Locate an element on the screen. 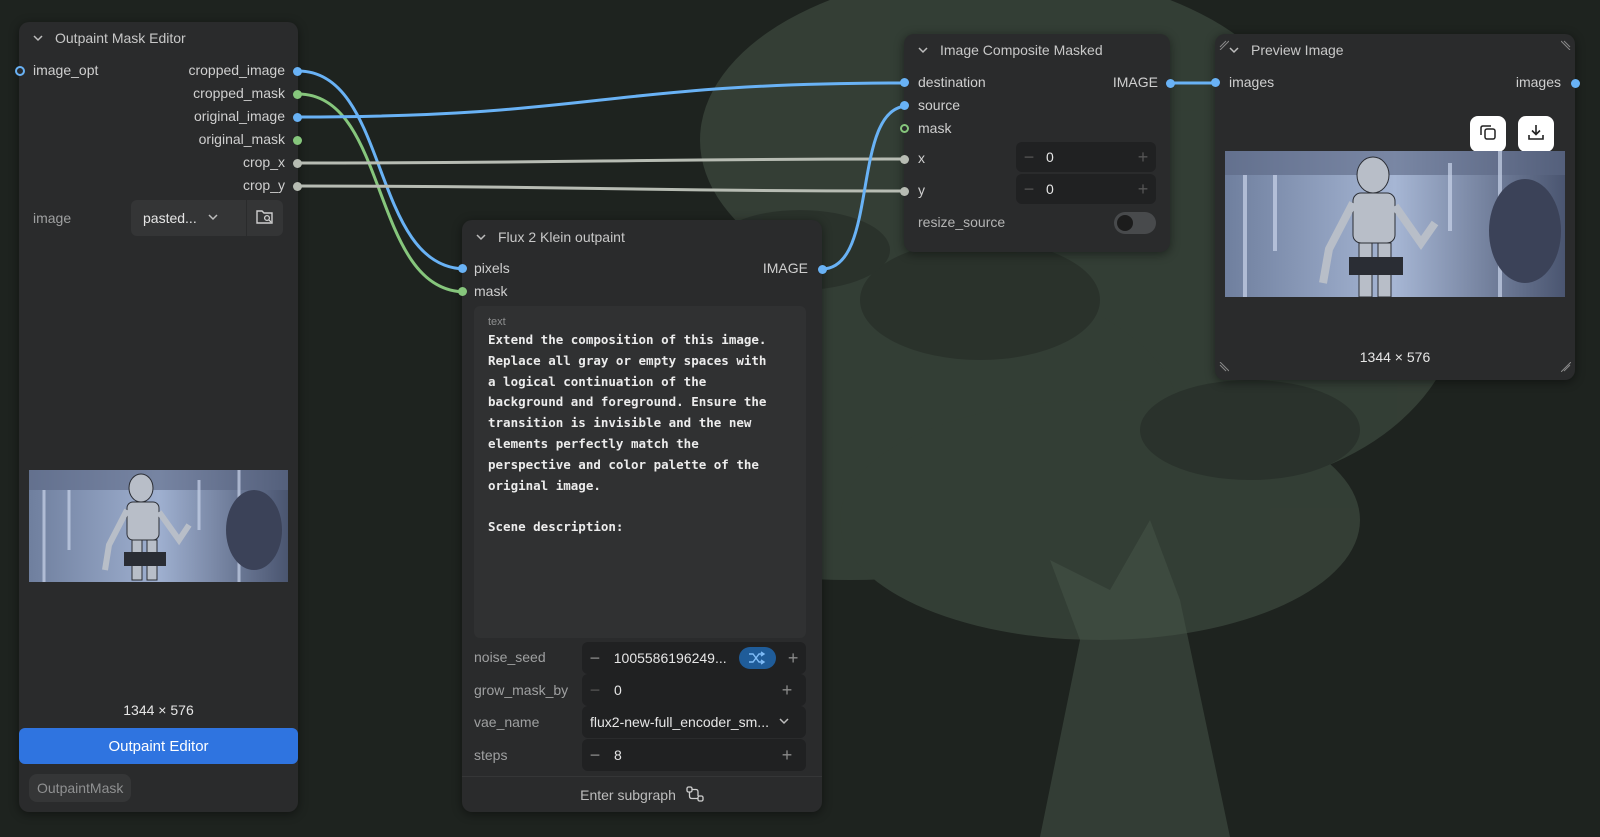 This screenshot has width=1600, height=837. input-slot-source is located at coordinates (904, 105).